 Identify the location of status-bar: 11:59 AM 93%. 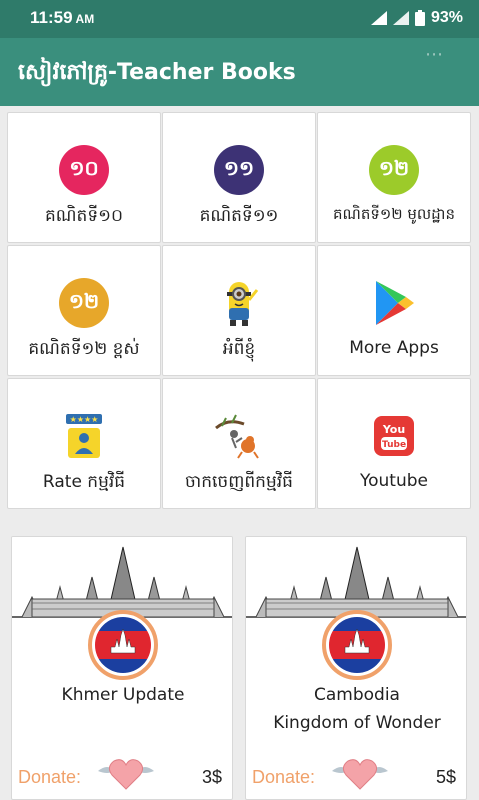
(239, 19).